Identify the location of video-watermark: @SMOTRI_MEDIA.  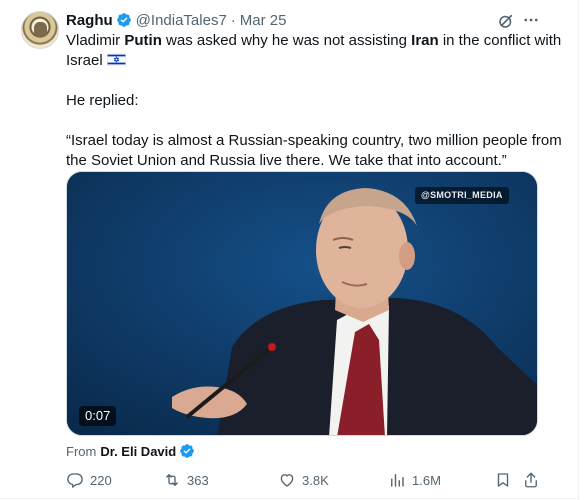
(462, 195).